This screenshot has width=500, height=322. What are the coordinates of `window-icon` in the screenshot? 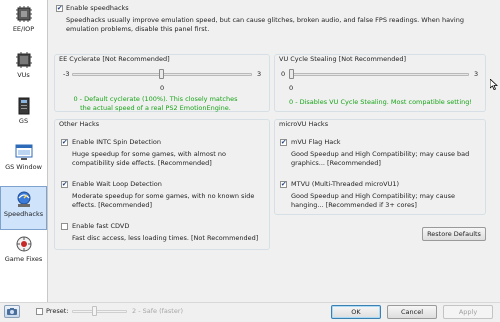 It's located at (23, 152).